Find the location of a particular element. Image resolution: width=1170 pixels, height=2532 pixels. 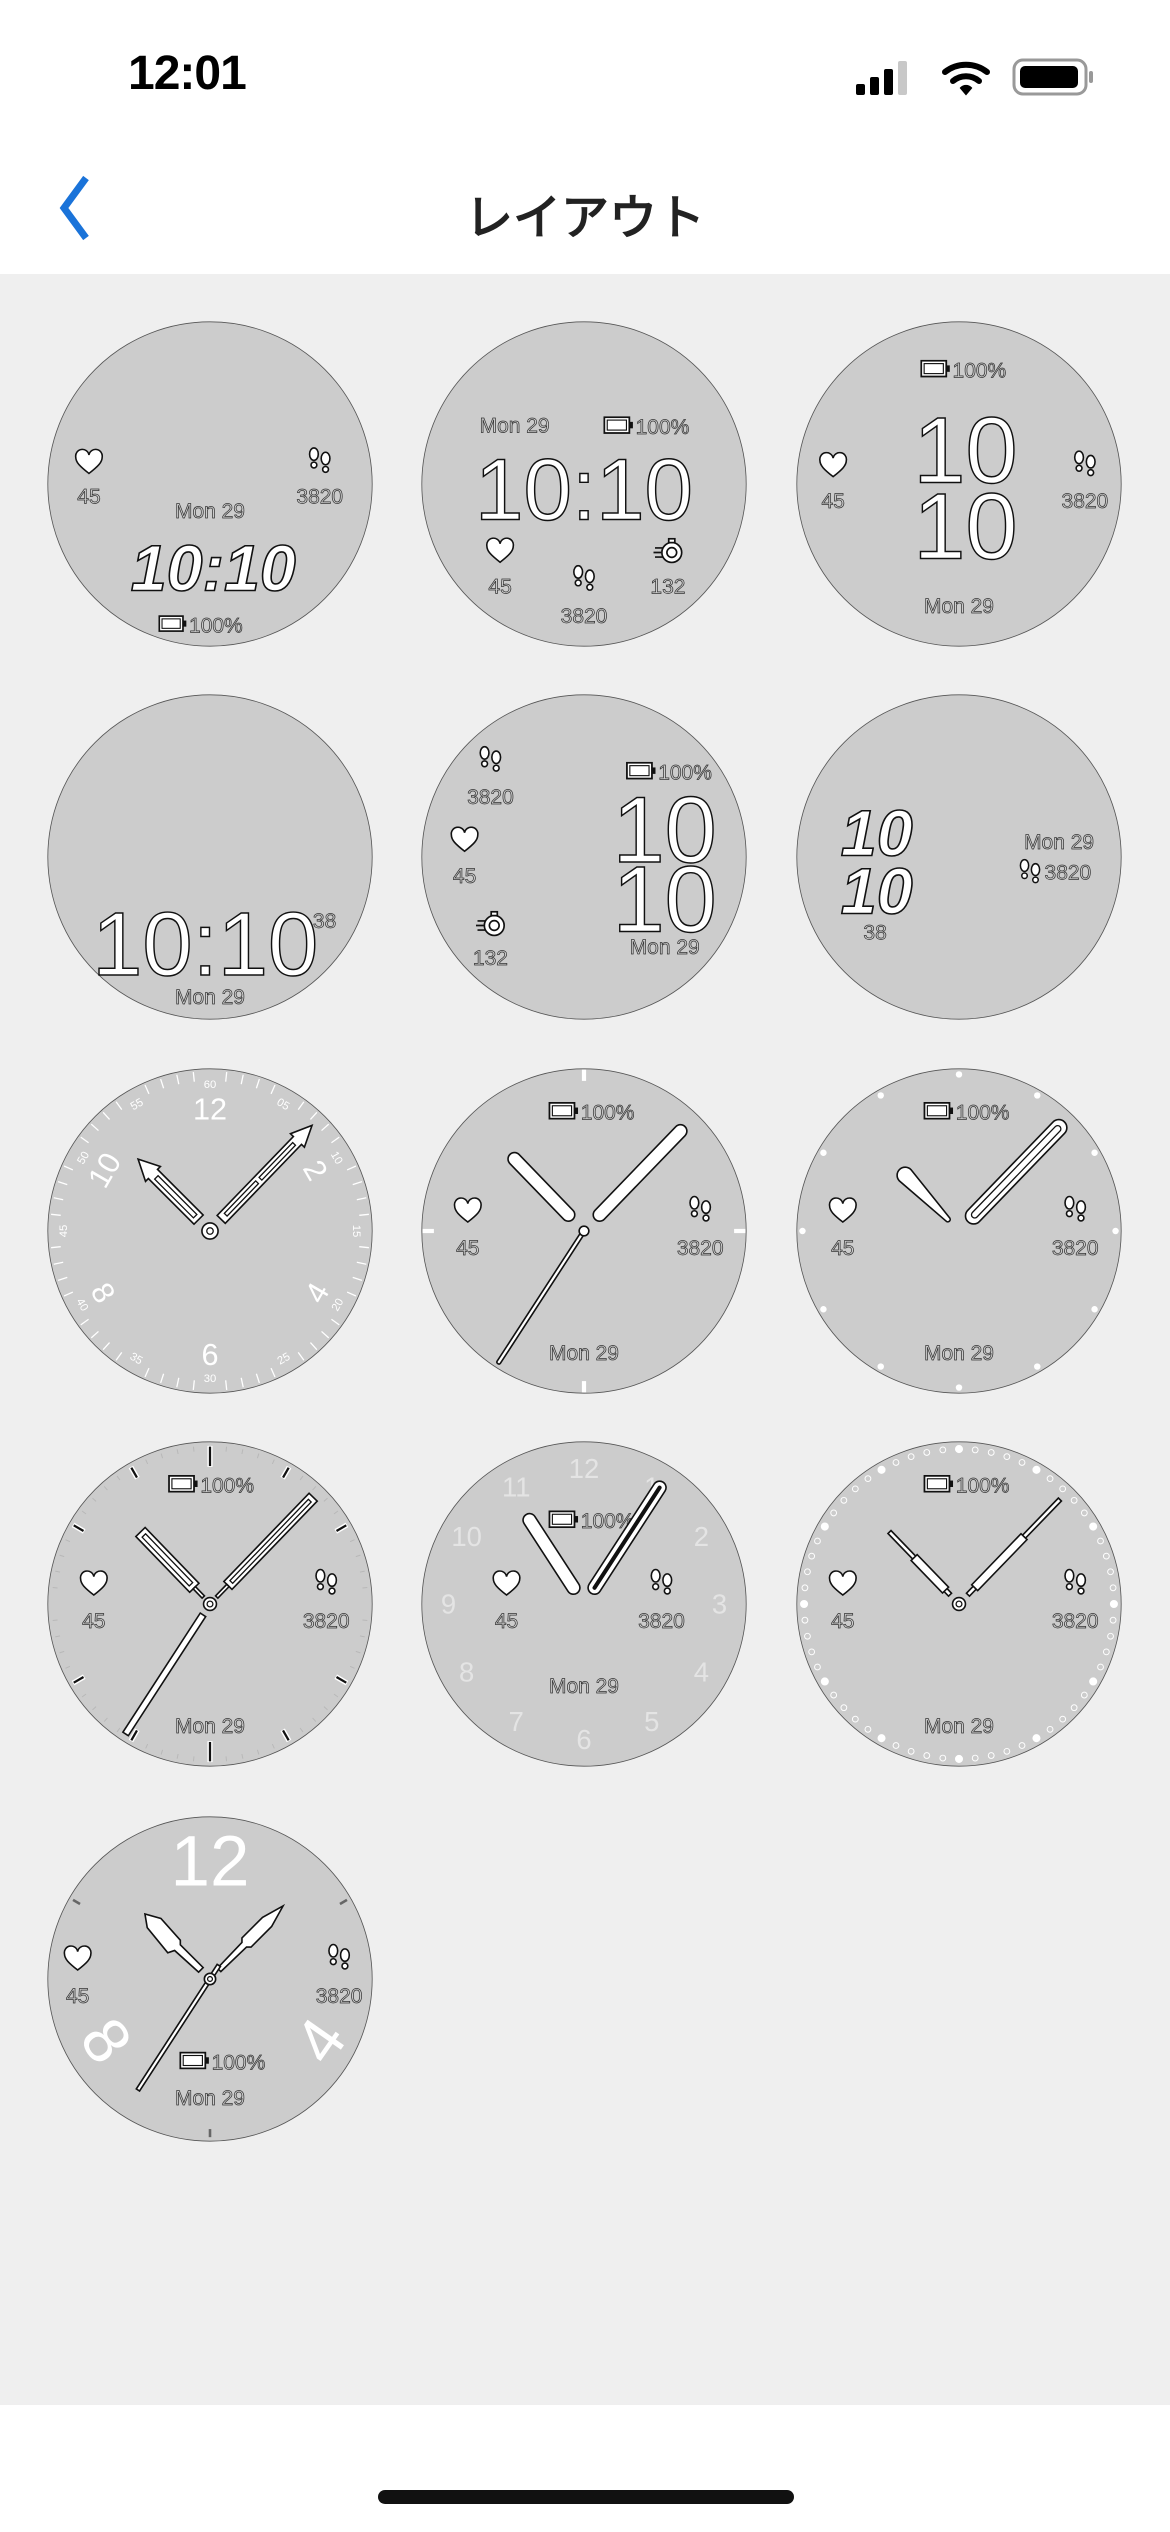

wifi-icon is located at coordinates (966, 78).